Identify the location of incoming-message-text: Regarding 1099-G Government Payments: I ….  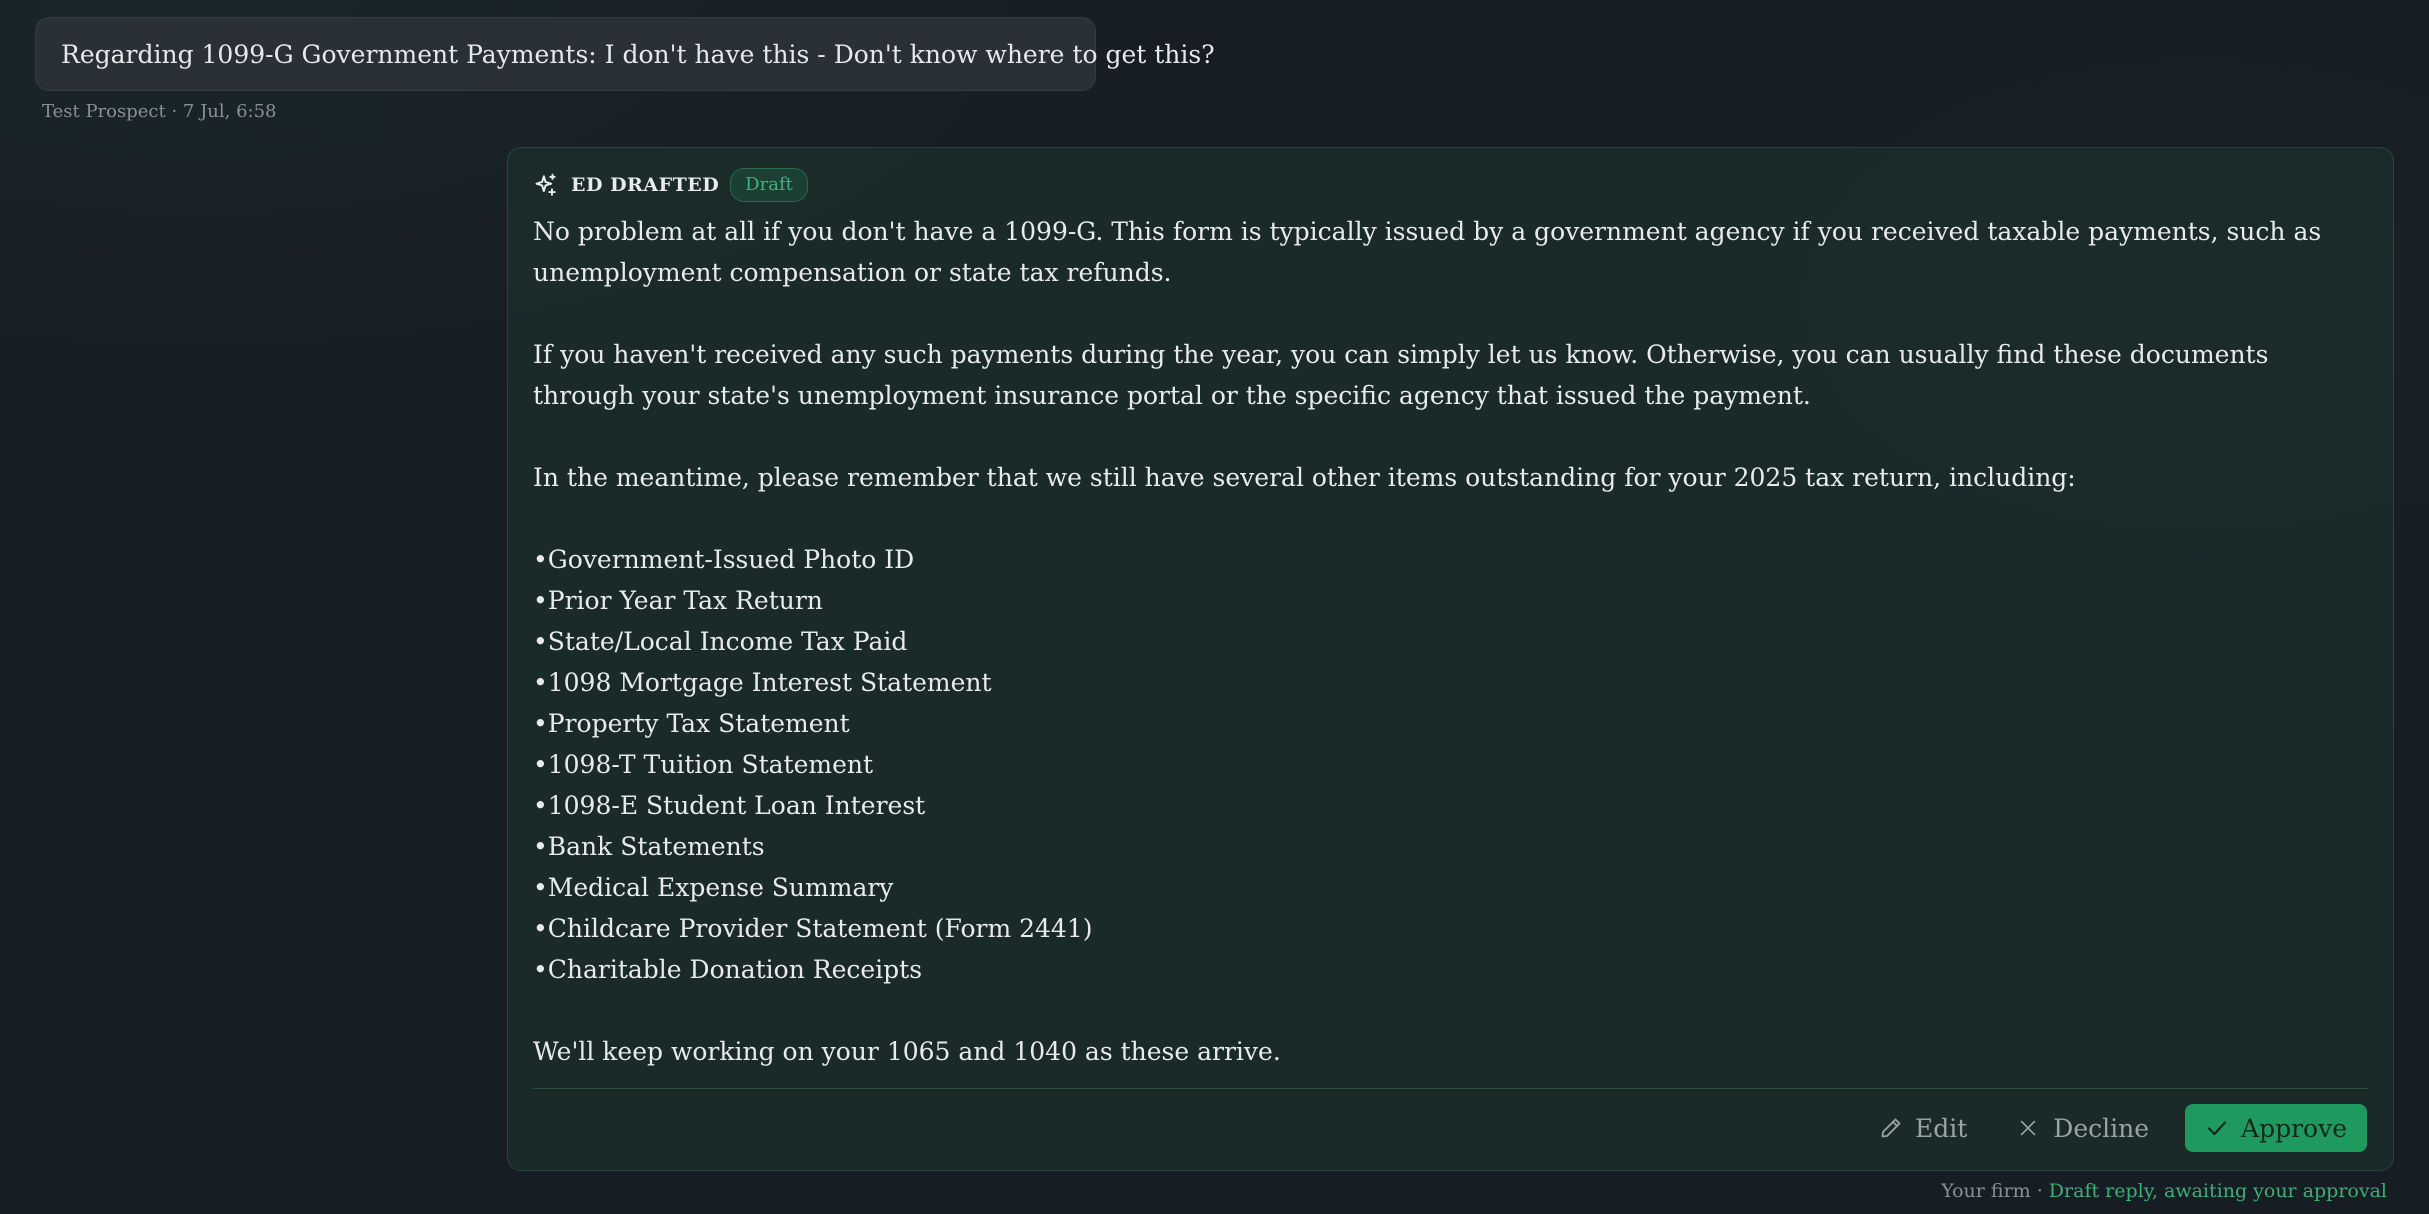
(638, 54).